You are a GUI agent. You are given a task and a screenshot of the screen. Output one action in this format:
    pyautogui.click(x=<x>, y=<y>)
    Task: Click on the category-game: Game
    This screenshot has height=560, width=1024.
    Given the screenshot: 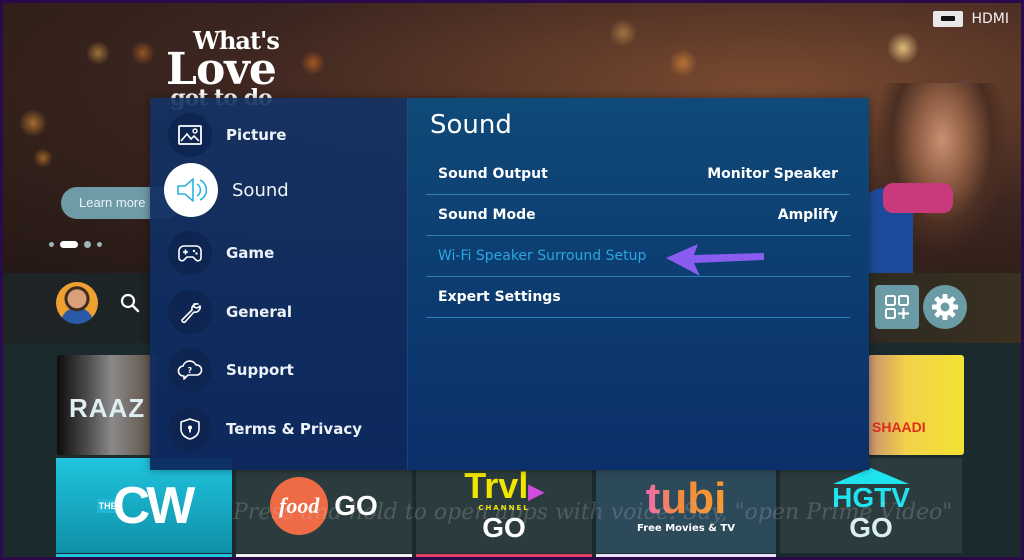 What is the action you would take?
    pyautogui.click(x=221, y=253)
    